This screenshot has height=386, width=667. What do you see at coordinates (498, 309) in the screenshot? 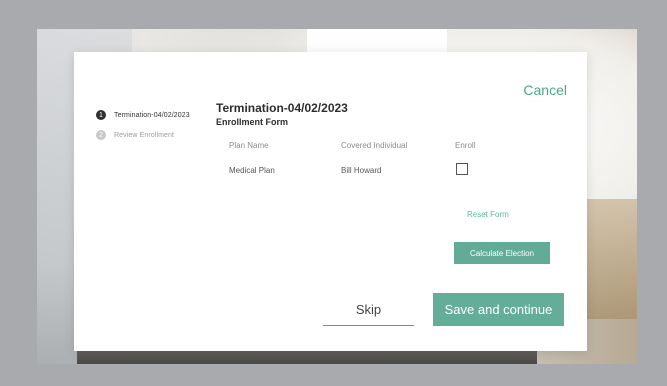
I see `save-and-continue-button: Save and continue` at bounding box center [498, 309].